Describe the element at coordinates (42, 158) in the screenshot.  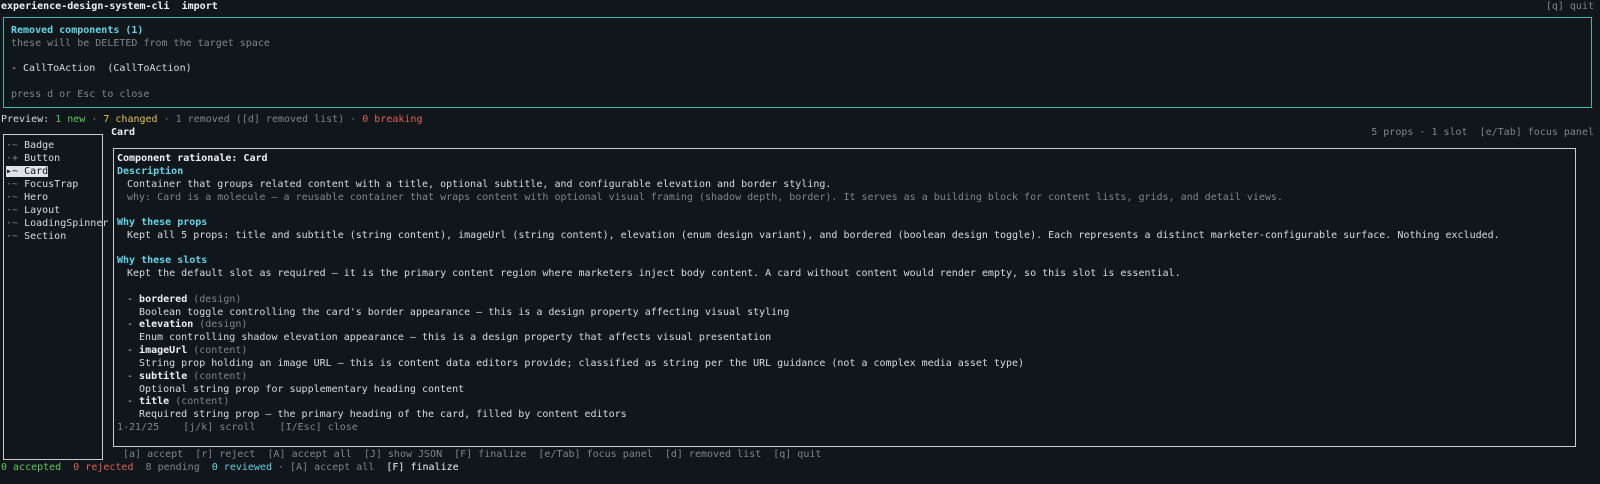
I see `list-item-label: Button` at that location.